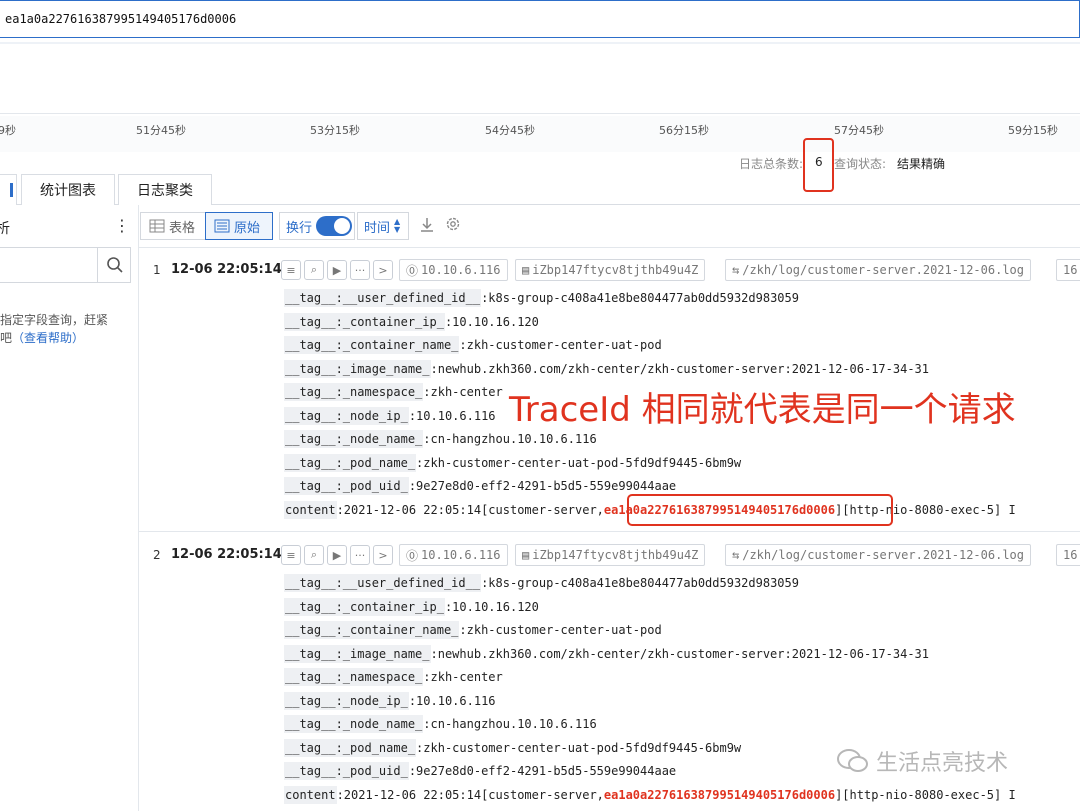 Image resolution: width=1080 pixels, height=811 pixels. I want to click on log-field: __tag__:_namespace_:zkh-center, so click(393, 392).